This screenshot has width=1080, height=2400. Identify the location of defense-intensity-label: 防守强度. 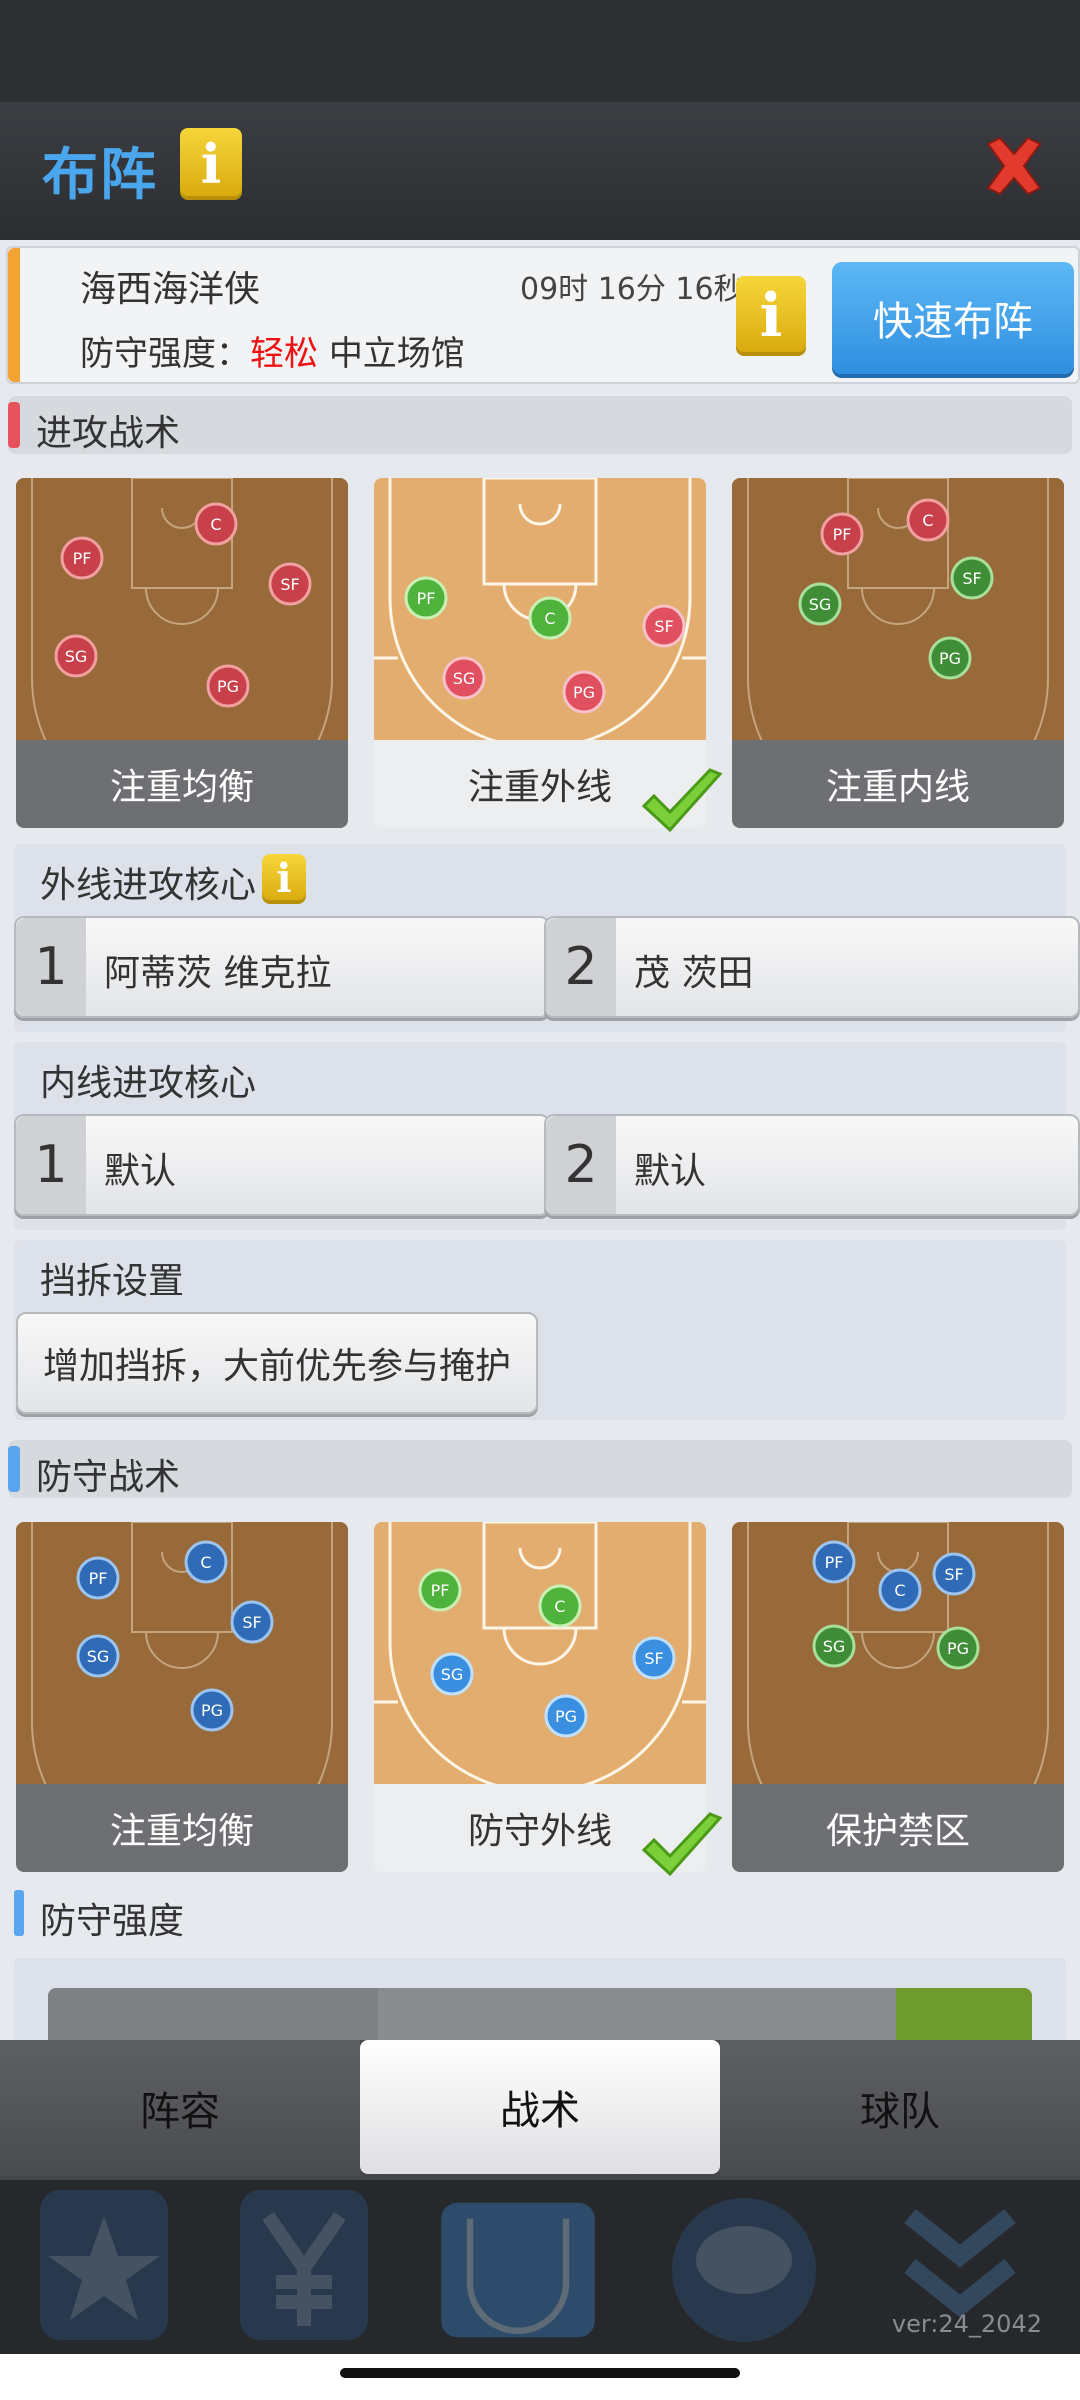
(112, 1921).